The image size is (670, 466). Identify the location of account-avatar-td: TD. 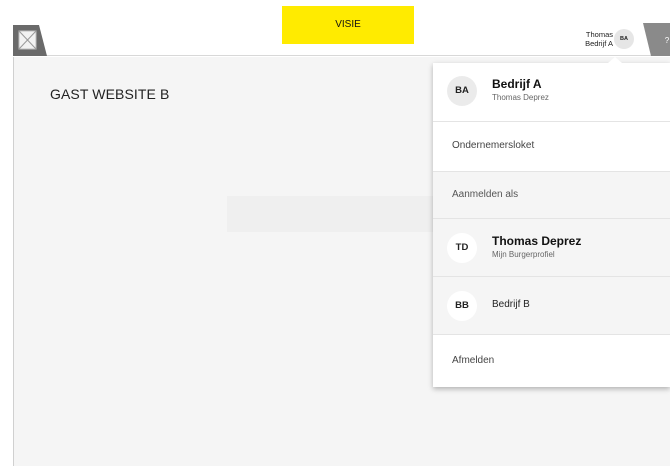
(462, 248).